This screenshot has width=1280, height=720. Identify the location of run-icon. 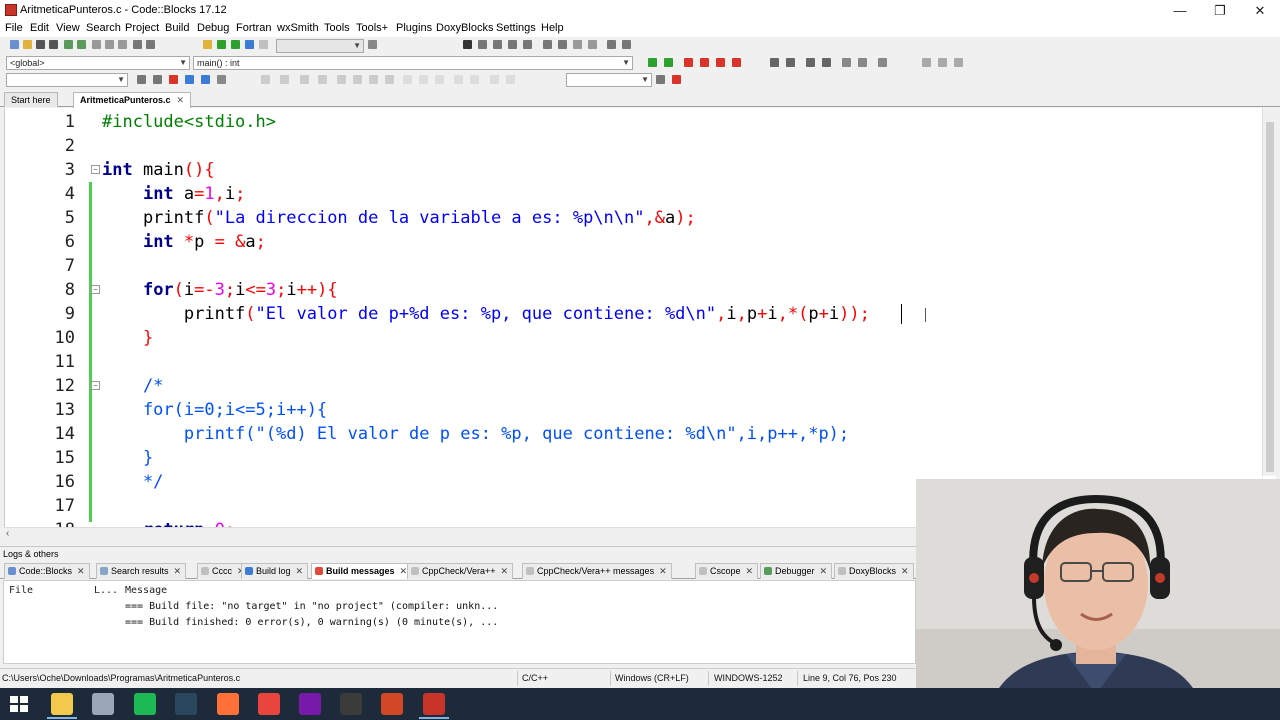
(221, 44).